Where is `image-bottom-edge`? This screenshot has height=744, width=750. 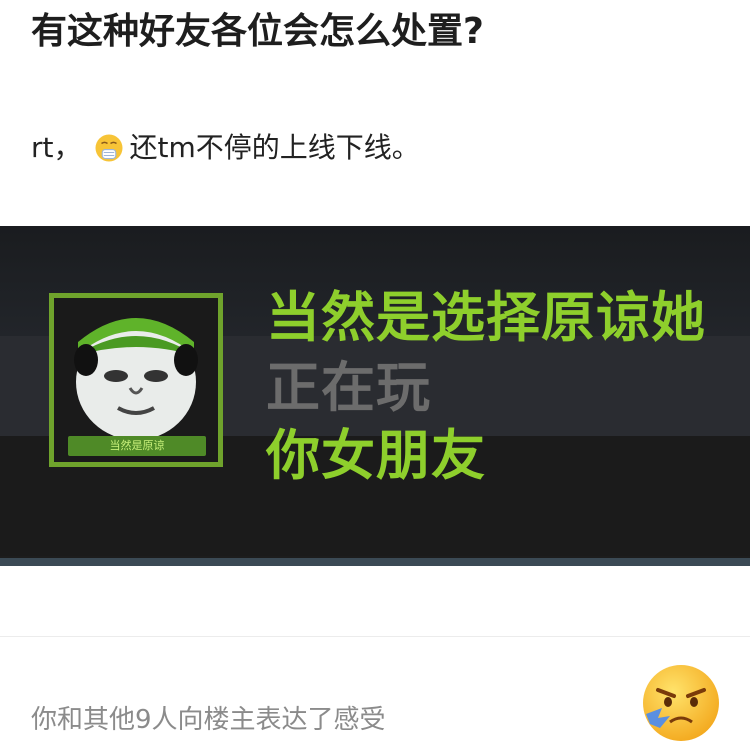
image-bottom-edge is located at coordinates (375, 562).